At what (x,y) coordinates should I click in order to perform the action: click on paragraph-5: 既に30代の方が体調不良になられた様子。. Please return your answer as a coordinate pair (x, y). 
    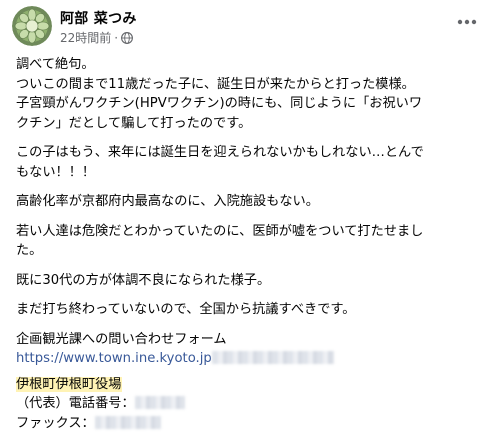
    Looking at the image, I should click on (252, 281).